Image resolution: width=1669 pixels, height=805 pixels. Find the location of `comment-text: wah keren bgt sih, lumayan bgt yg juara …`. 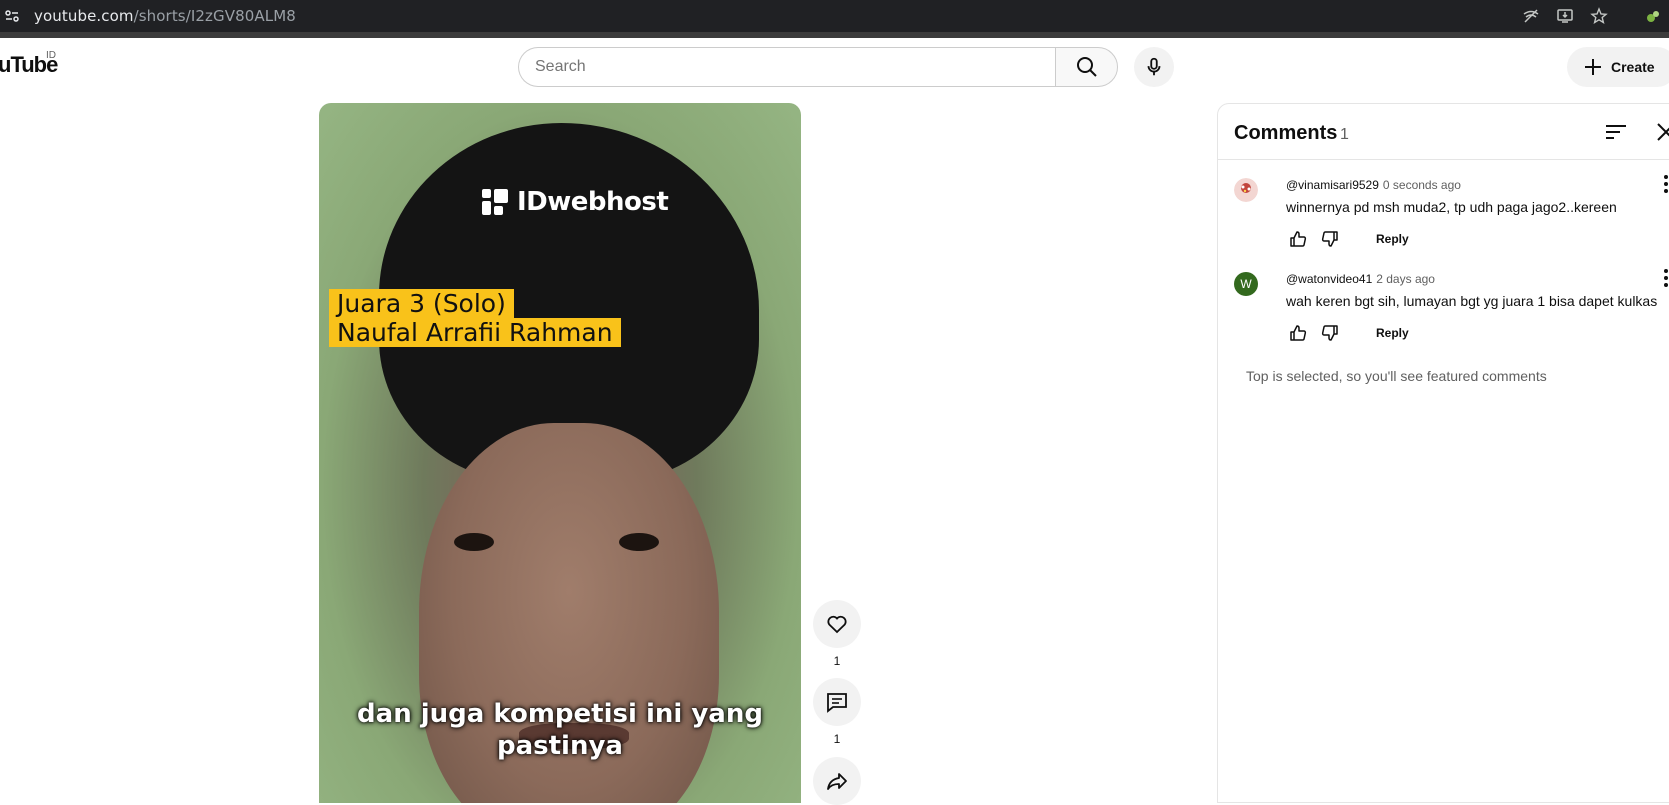

comment-text: wah keren bgt sih, lumayan bgt yg juara … is located at coordinates (1472, 301).